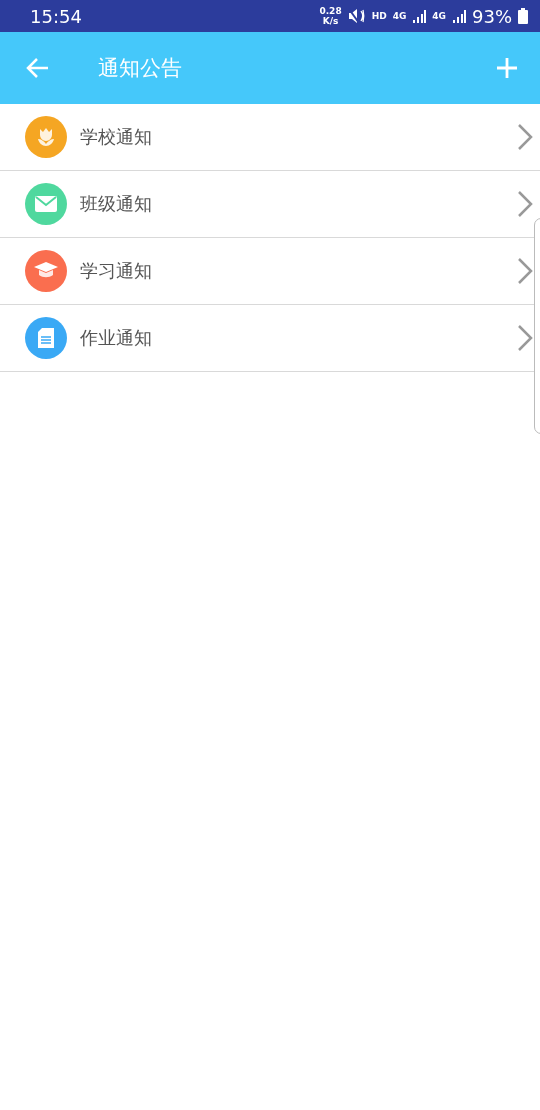 This screenshot has height=1110, width=540. I want to click on notice-category-item: 学校通知, so click(266, 137).